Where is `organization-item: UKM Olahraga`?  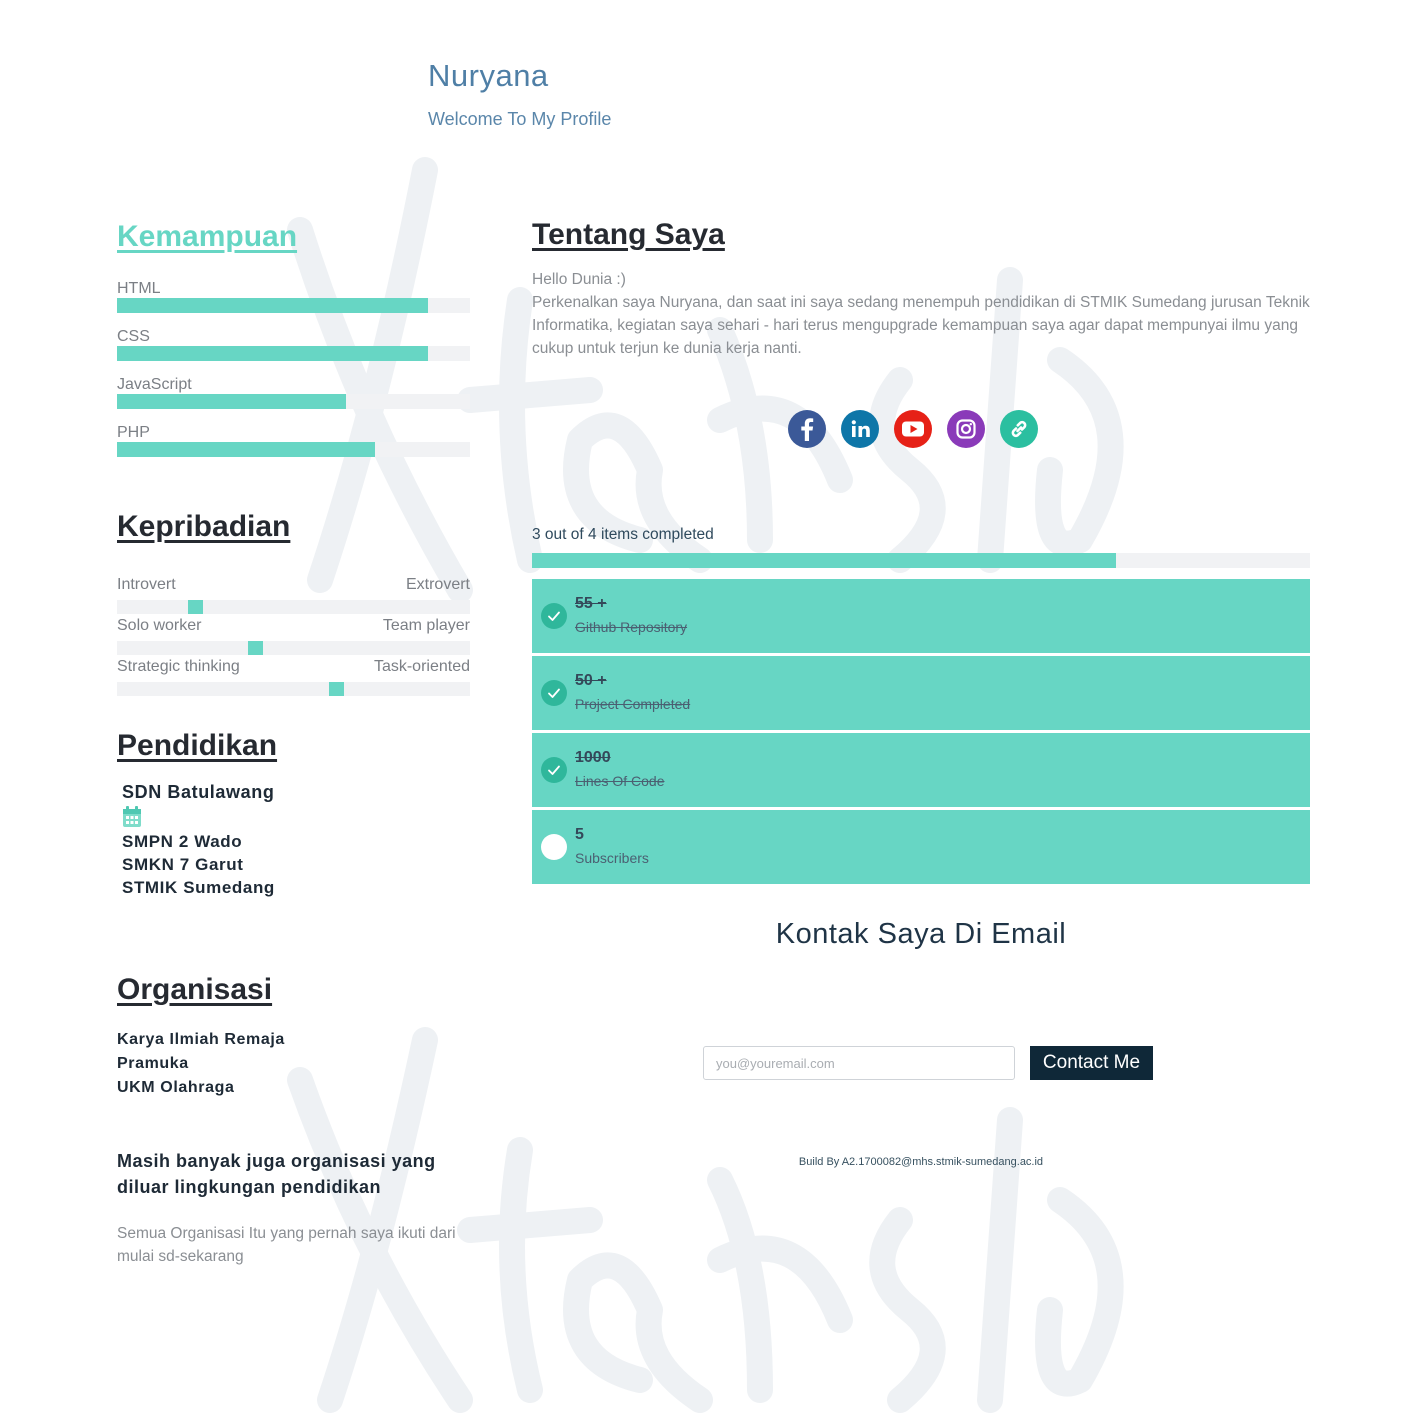
organization-item: UKM Olahraga is located at coordinates (176, 1087).